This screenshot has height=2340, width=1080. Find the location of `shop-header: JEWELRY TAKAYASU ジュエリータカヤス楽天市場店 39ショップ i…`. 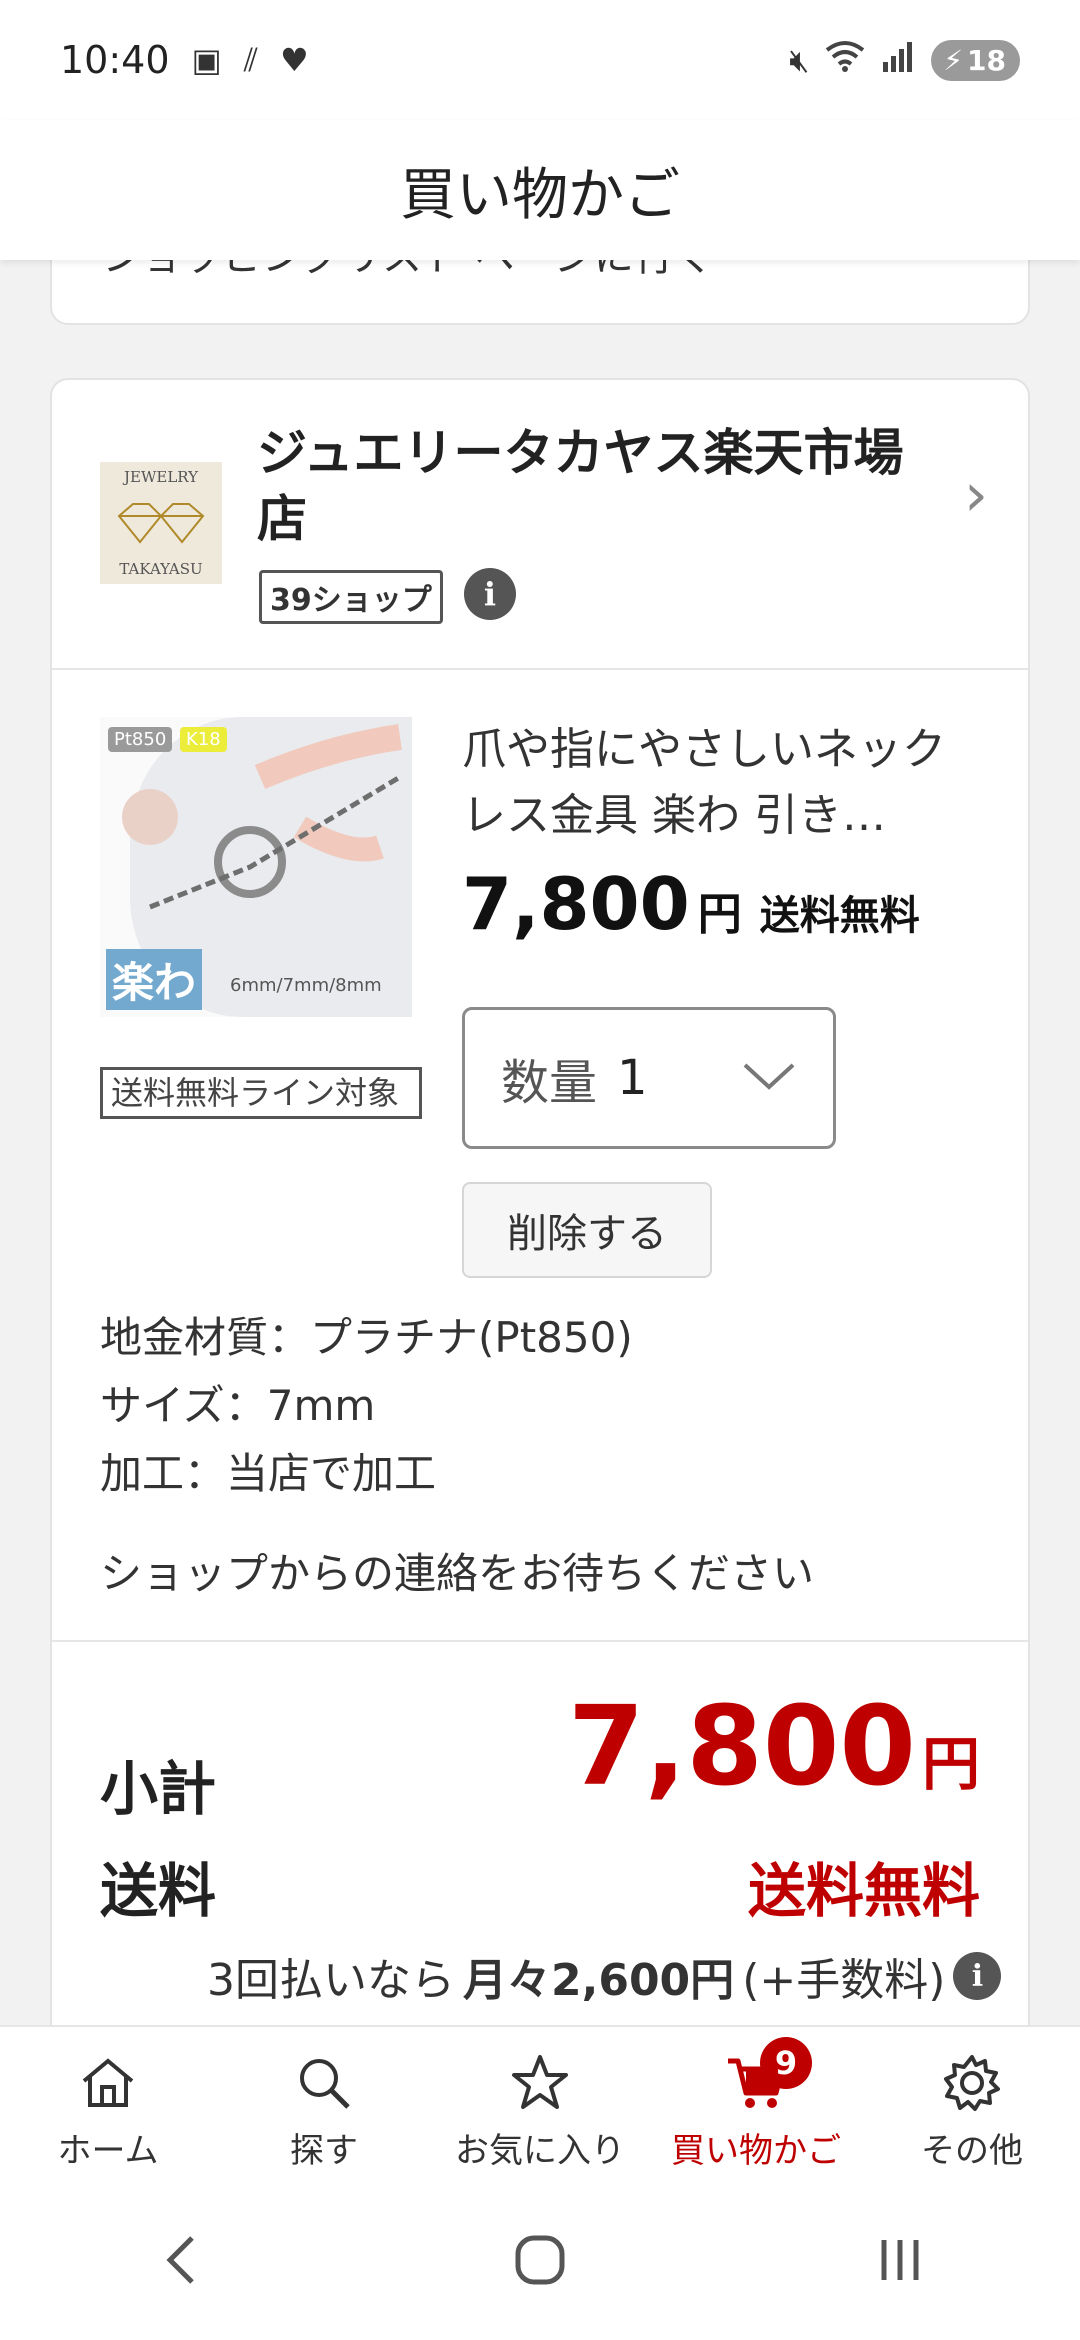

shop-header: JEWELRY TAKAYASU ジュエリータカヤス楽天市場店 39ショップ i… is located at coordinates (540, 525).